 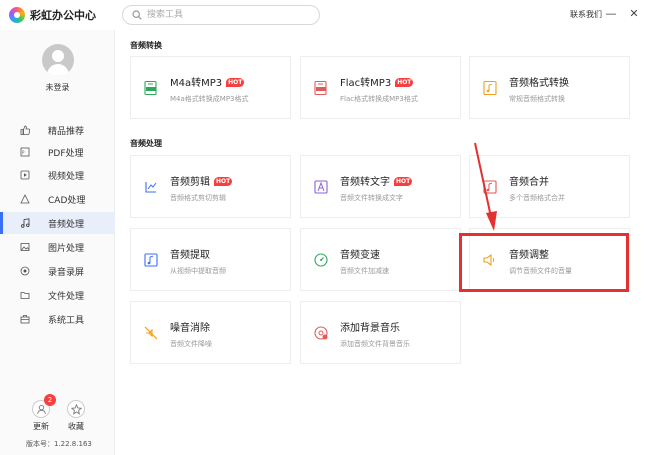 What do you see at coordinates (485, 186) in the screenshot?
I see `red-arrow-annotation` at bounding box center [485, 186].